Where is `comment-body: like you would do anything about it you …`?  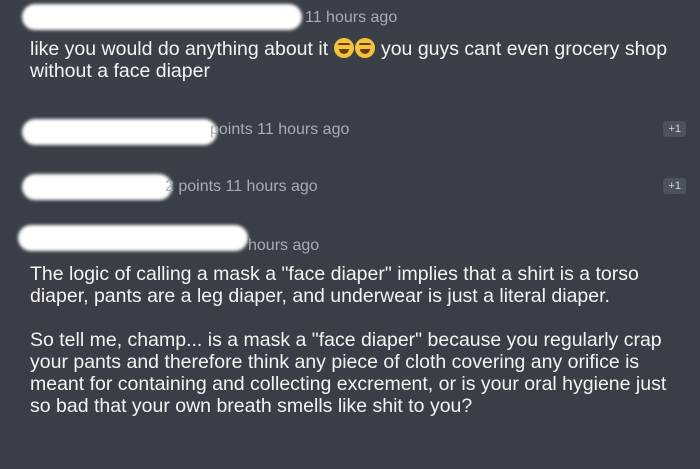
comment-body: like you would do anything about it you … is located at coordinates (349, 60).